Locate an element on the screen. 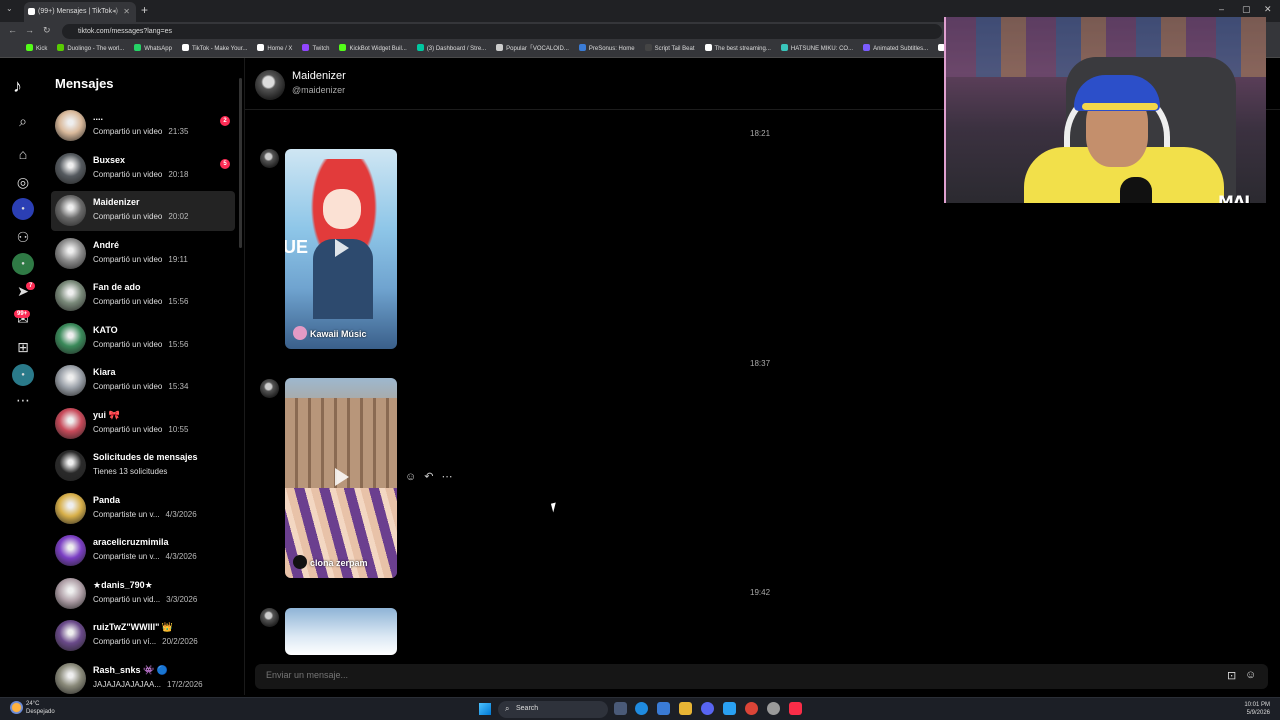 Image resolution: width=1280 pixels, height=720 pixels. minimize-icon: – is located at coordinates (1221, 9).